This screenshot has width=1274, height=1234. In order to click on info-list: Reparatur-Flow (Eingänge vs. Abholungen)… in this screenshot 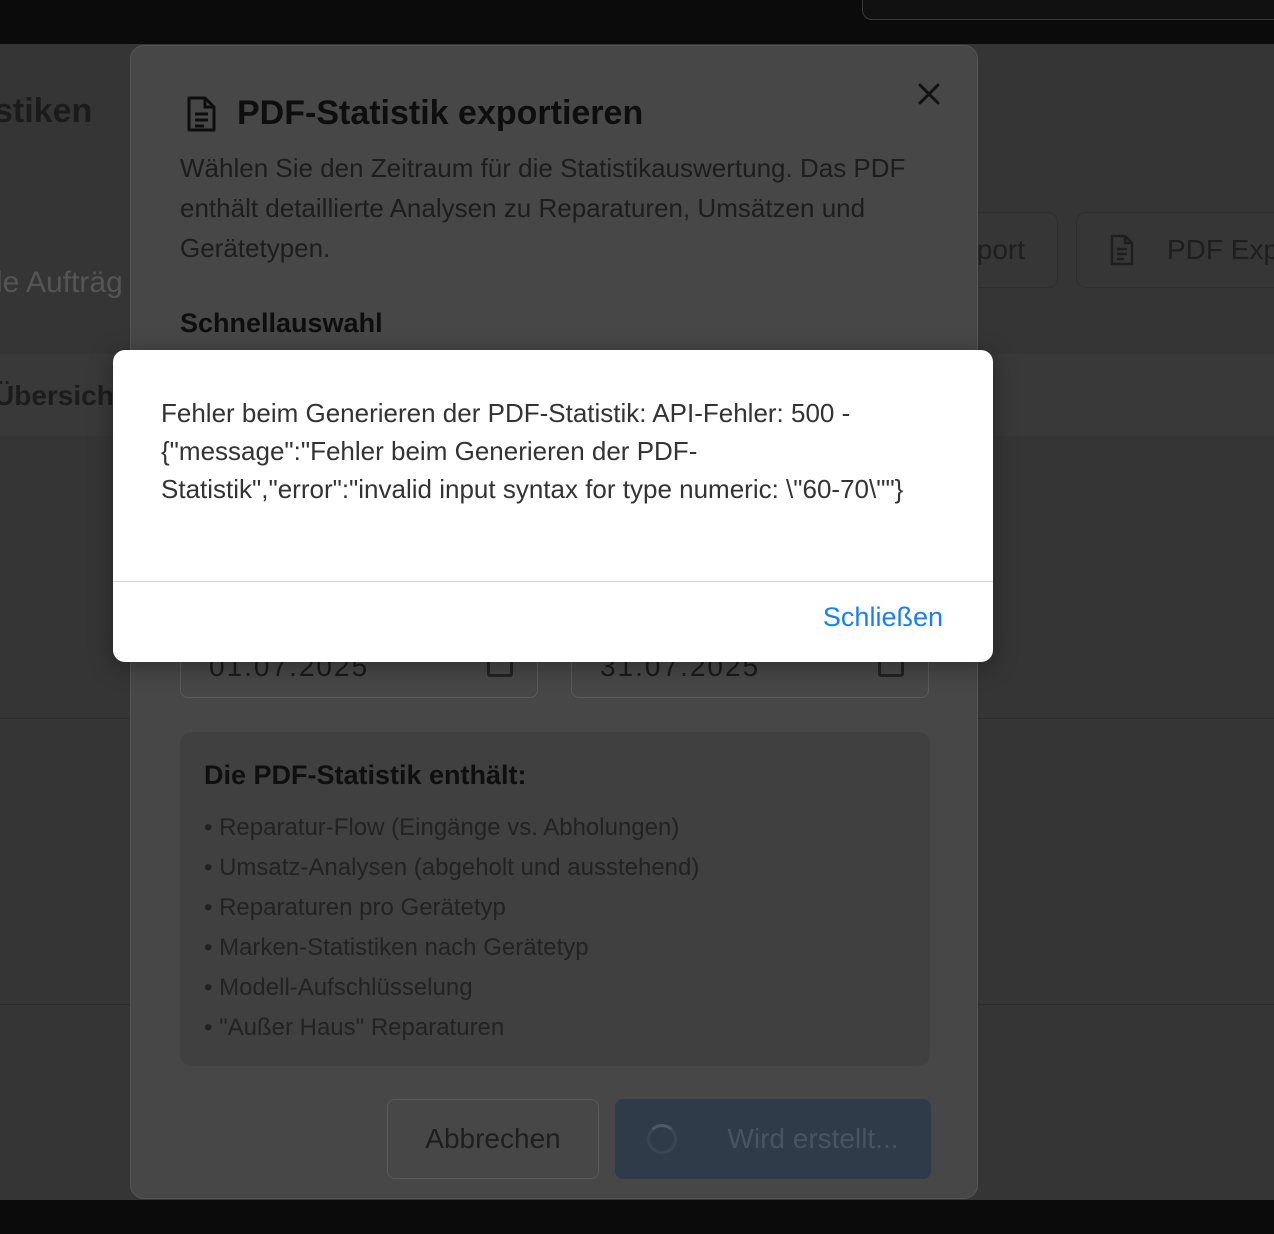, I will do `click(451, 928)`.